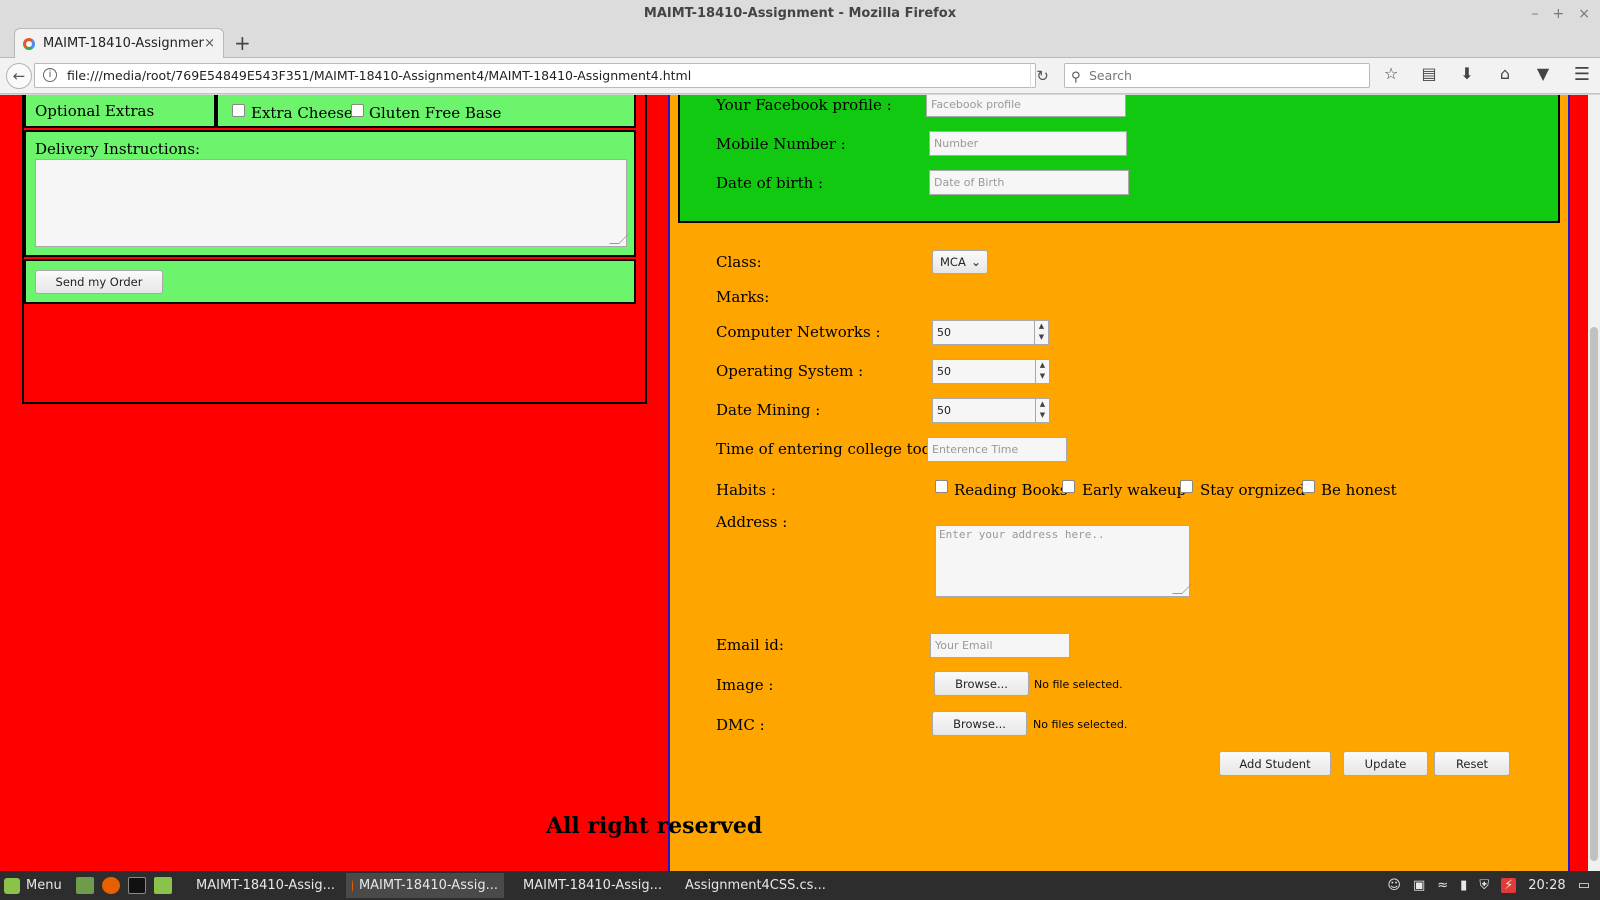 The width and height of the screenshot is (1600, 900). I want to click on optional-extras-cell: Optional Extras, so click(120, 111).